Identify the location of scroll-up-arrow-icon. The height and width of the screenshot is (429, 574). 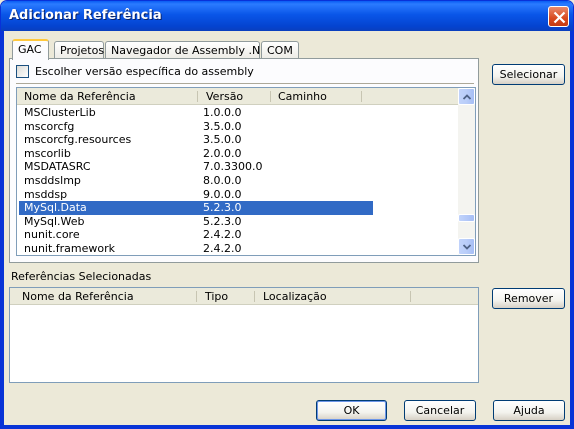
(467, 97).